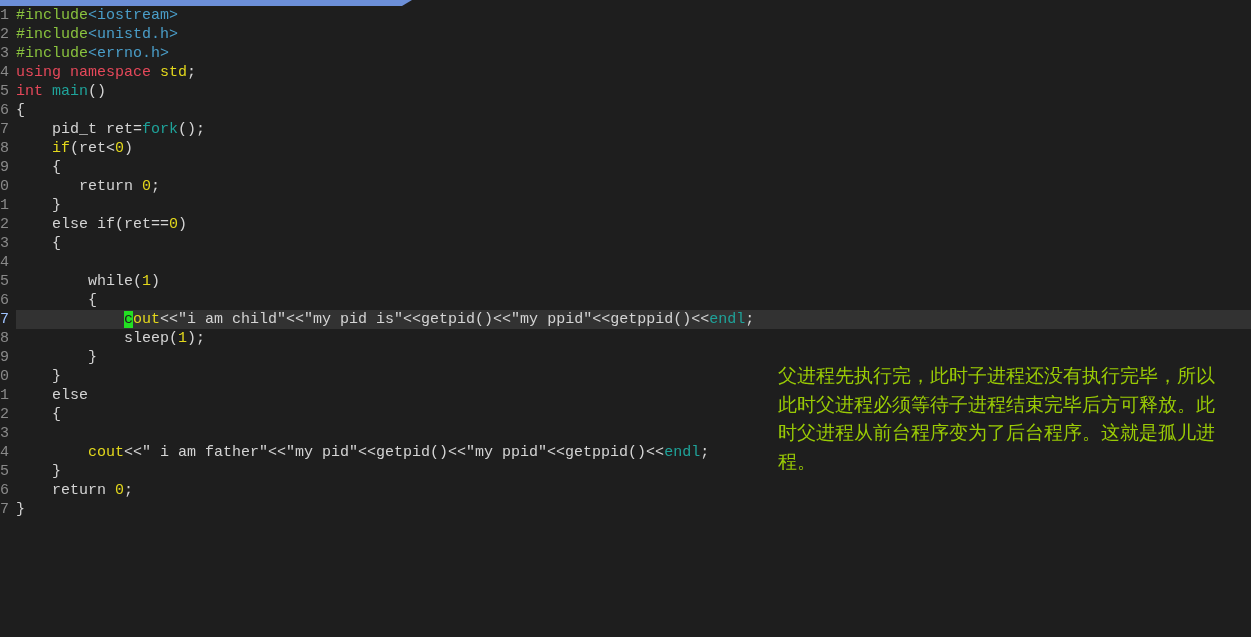 The height and width of the screenshot is (637, 1251). Describe the element at coordinates (124, 281) in the screenshot. I see `code-line: while(1)` at that location.